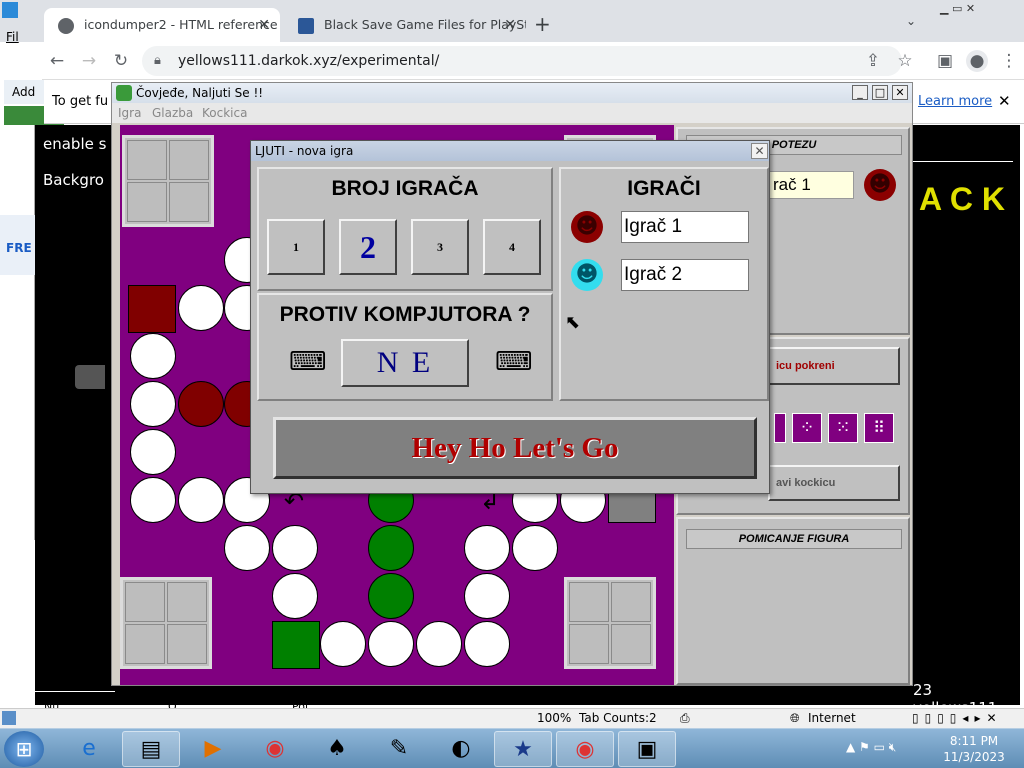 This screenshot has height=768, width=1024. What do you see at coordinates (860, 92) in the screenshot?
I see `minimize-button: _` at bounding box center [860, 92].